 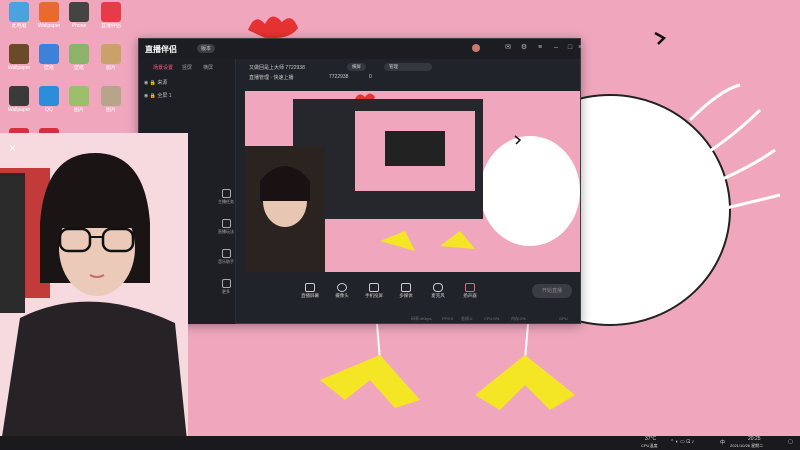 I want to click on tool-live-games: 直播玩法, so click(x=226, y=227).